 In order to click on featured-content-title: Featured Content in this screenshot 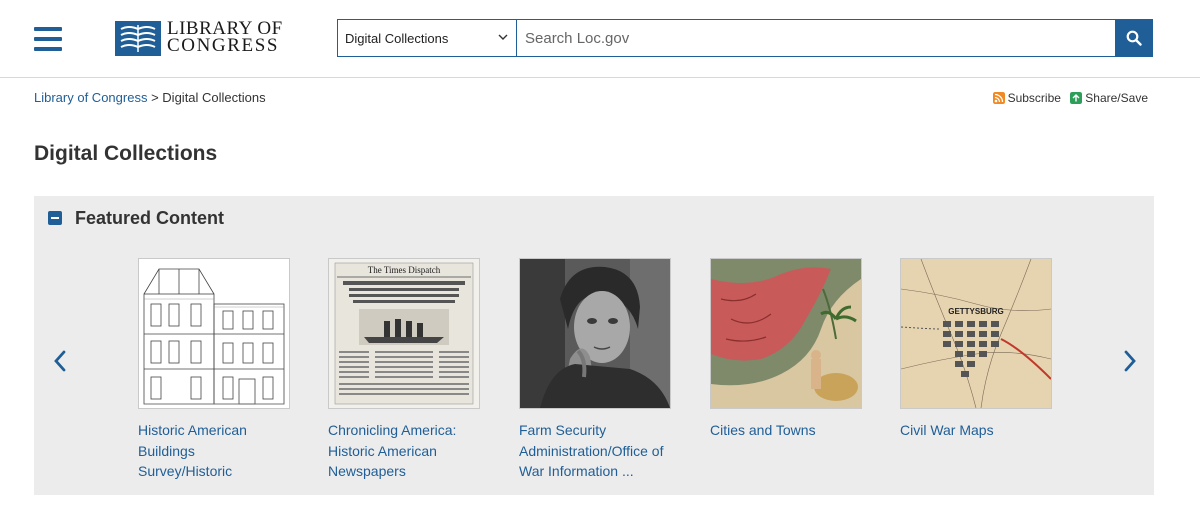, I will do `click(150, 218)`.